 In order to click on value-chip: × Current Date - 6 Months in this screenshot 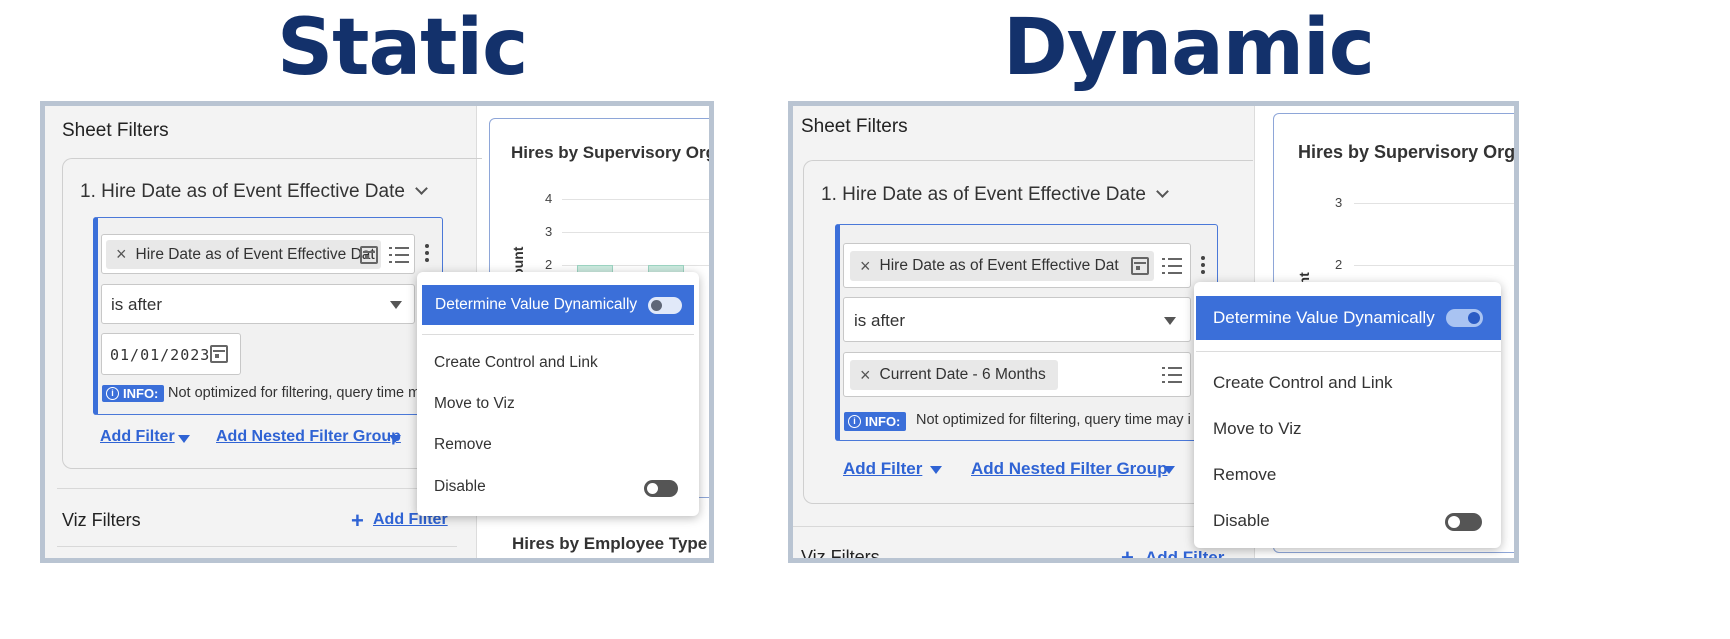, I will do `click(954, 375)`.